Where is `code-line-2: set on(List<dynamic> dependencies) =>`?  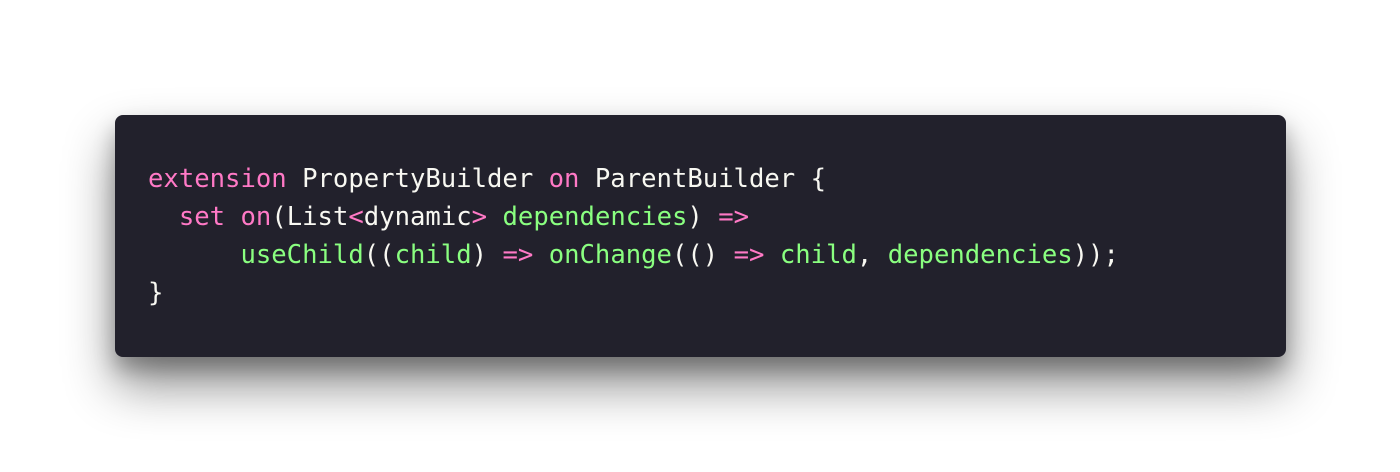
code-line-2: set on(List<dynamic> dependencies) => is located at coordinates (633, 217).